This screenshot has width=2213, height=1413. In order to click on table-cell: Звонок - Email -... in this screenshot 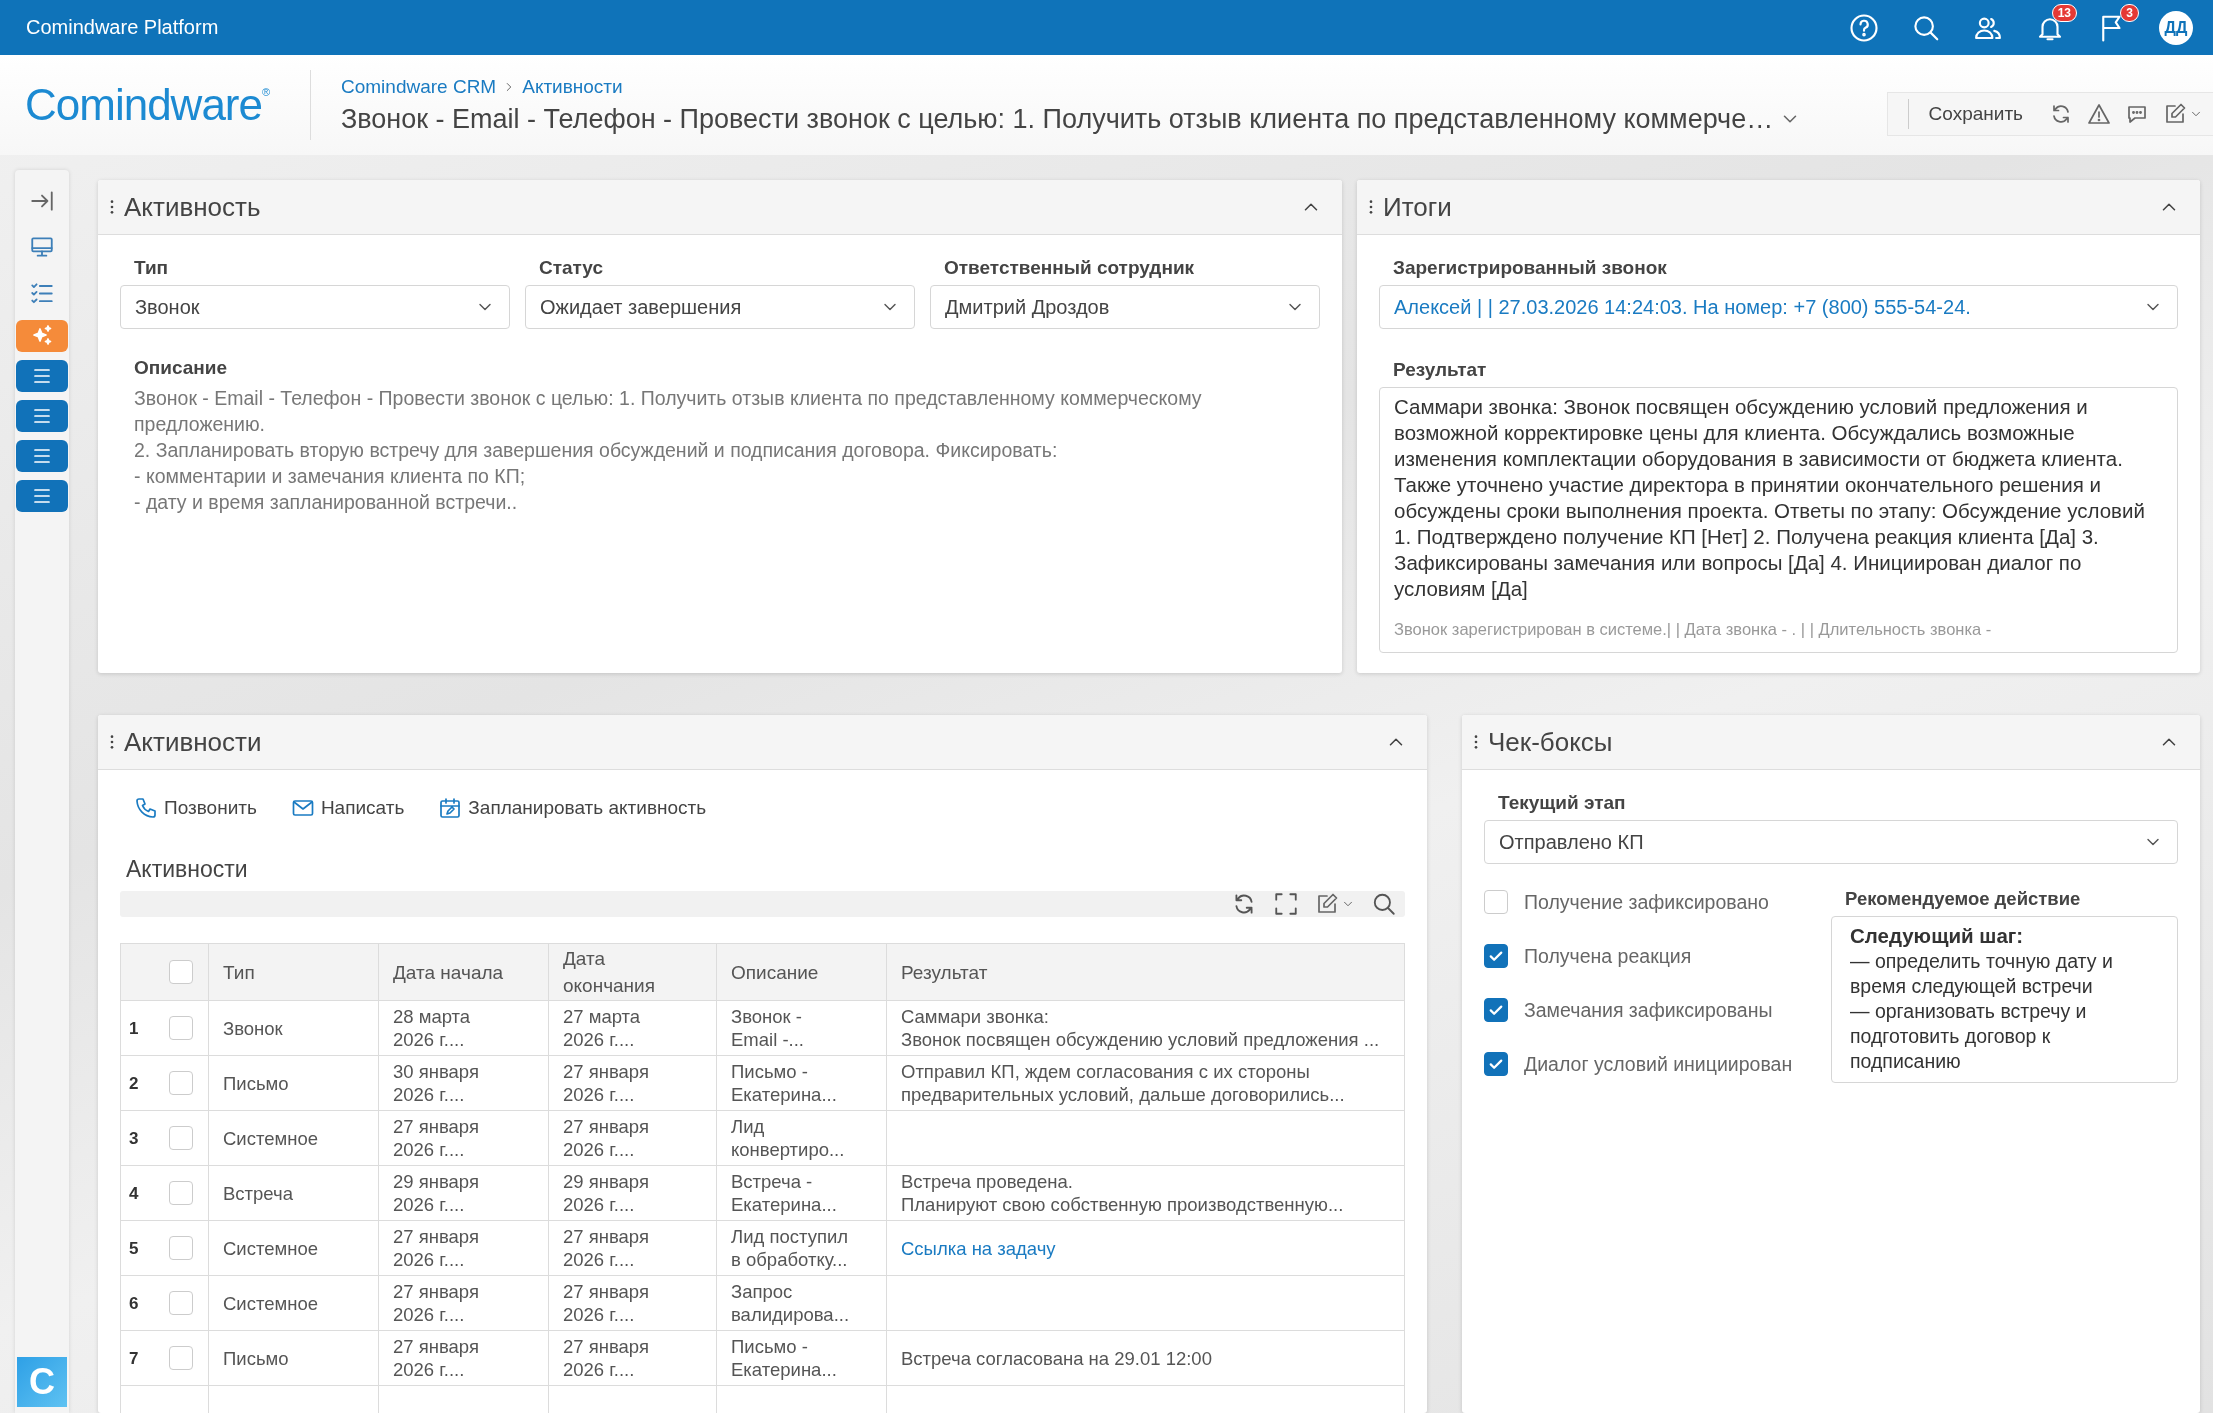, I will do `click(801, 1028)`.